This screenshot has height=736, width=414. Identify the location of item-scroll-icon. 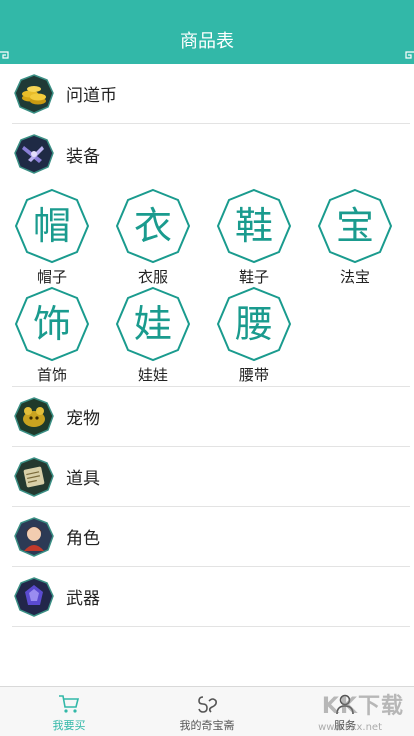
(34, 476).